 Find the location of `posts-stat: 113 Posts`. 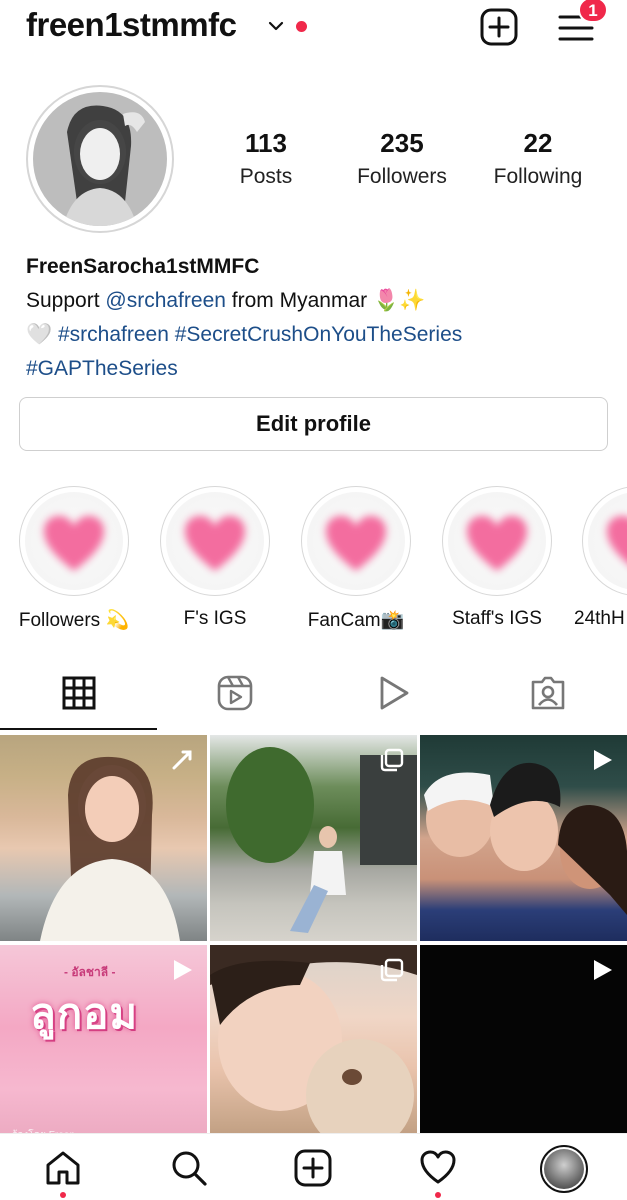

posts-stat: 113 Posts is located at coordinates (266, 158).